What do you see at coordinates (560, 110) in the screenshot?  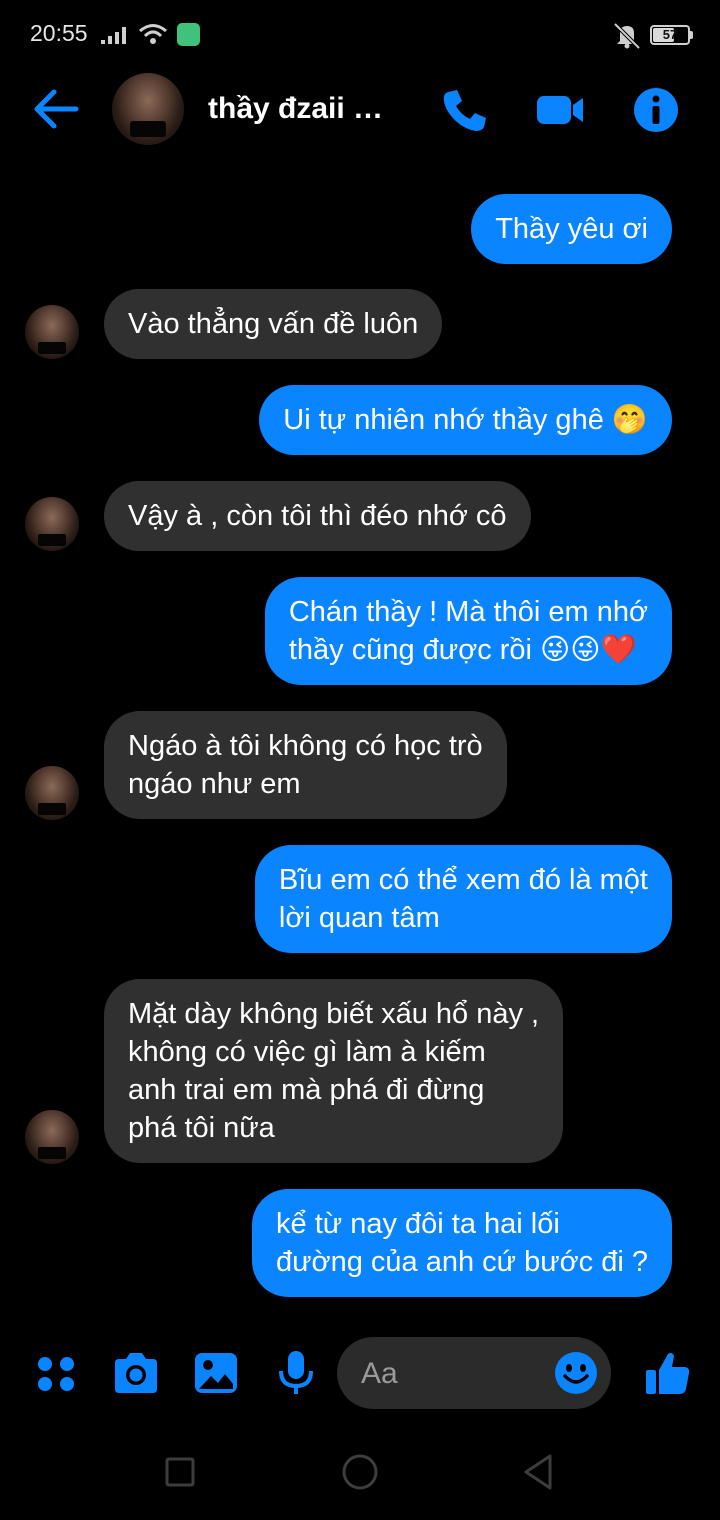 I see `video-camera-icon` at bounding box center [560, 110].